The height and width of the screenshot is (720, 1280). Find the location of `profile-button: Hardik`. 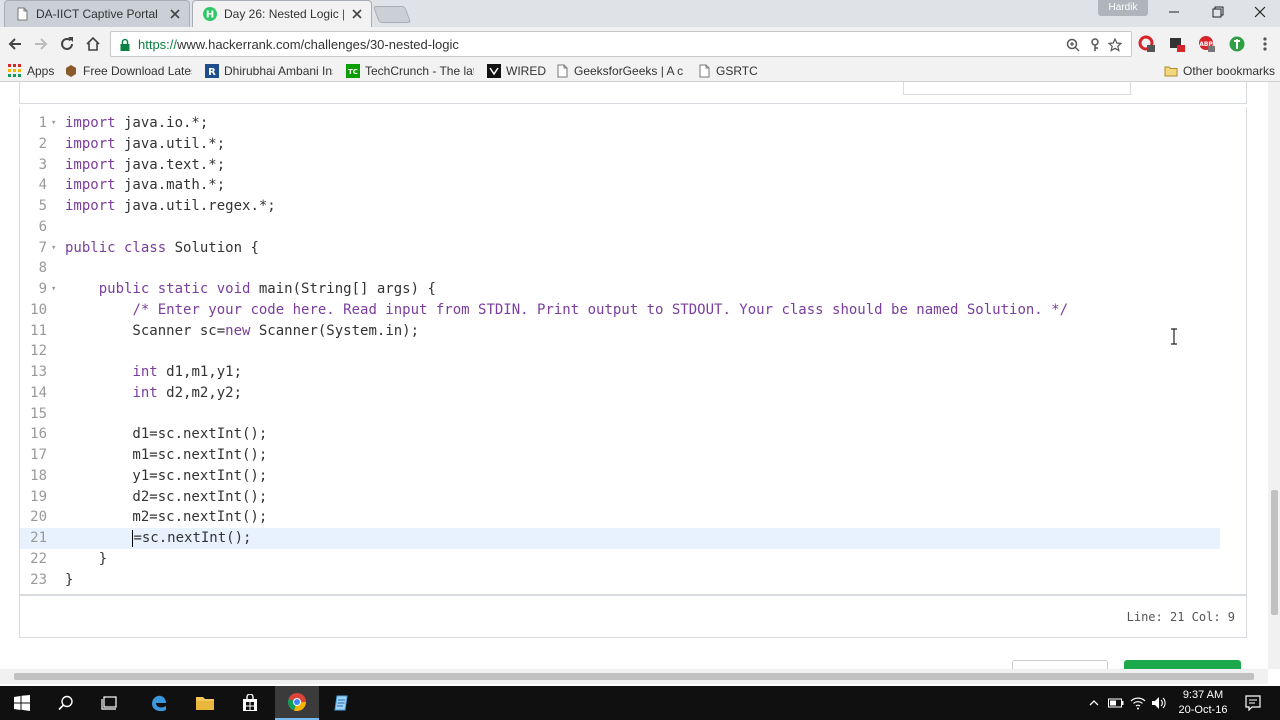

profile-button: Hardik is located at coordinates (1123, 8).